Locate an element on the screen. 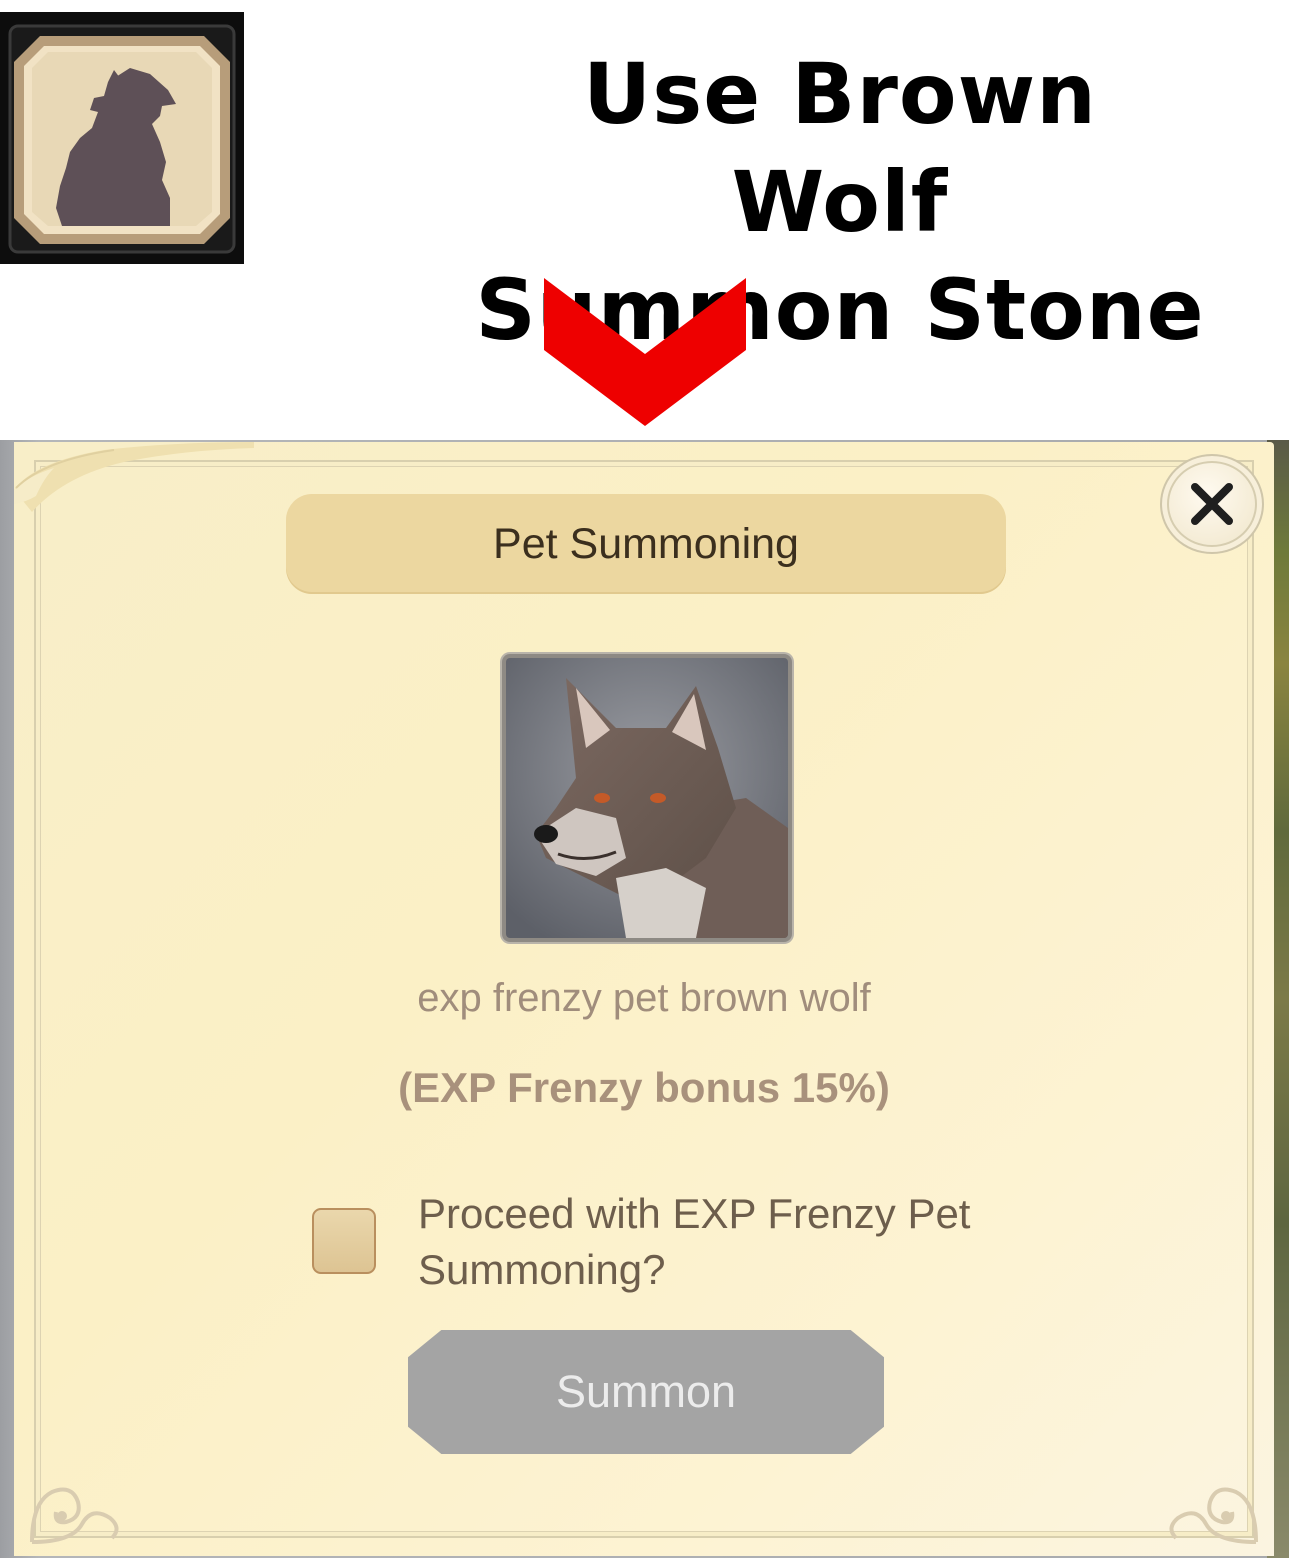 The height and width of the screenshot is (1558, 1289). confirm-label: Proceed with EXP Frenzy Pet Summoning? is located at coordinates (738, 1242).